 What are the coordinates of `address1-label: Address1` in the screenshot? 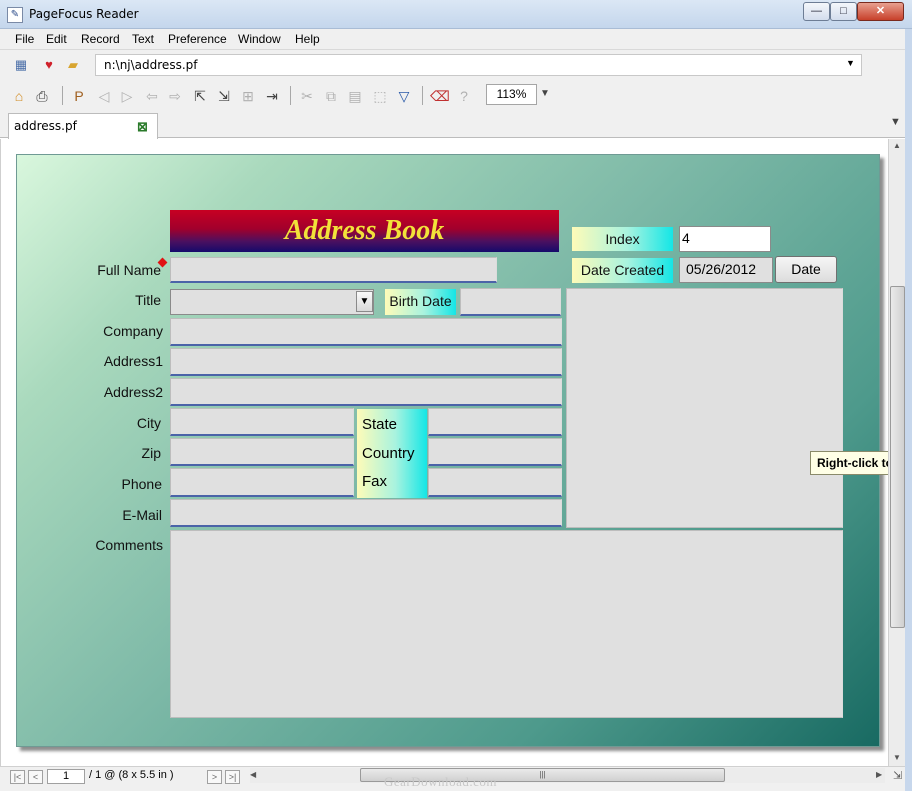 It's located at (133, 361).